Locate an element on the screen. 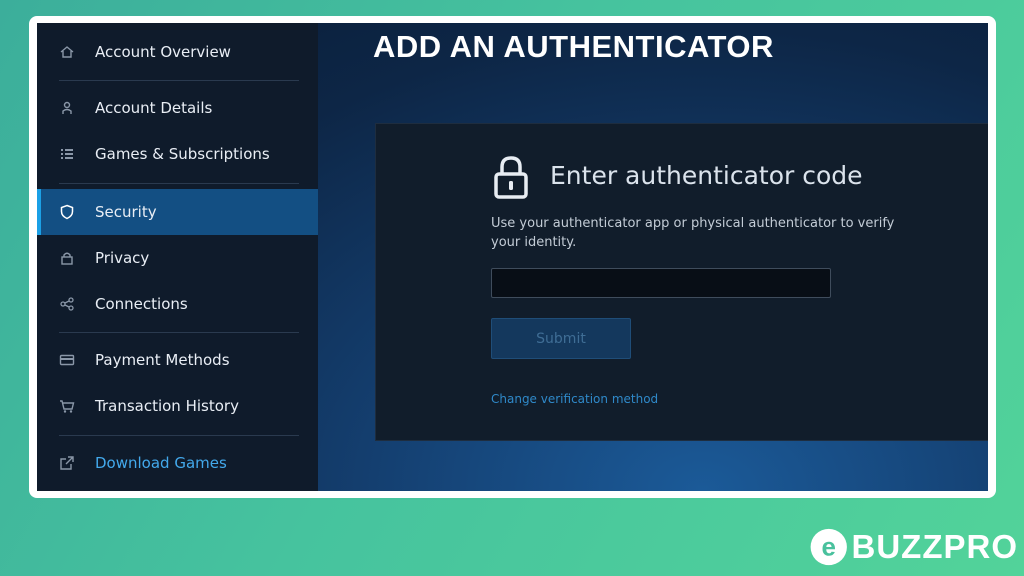 This screenshot has height=576, width=1024. sidebar-item-label: Payment Methods is located at coordinates (162, 360).